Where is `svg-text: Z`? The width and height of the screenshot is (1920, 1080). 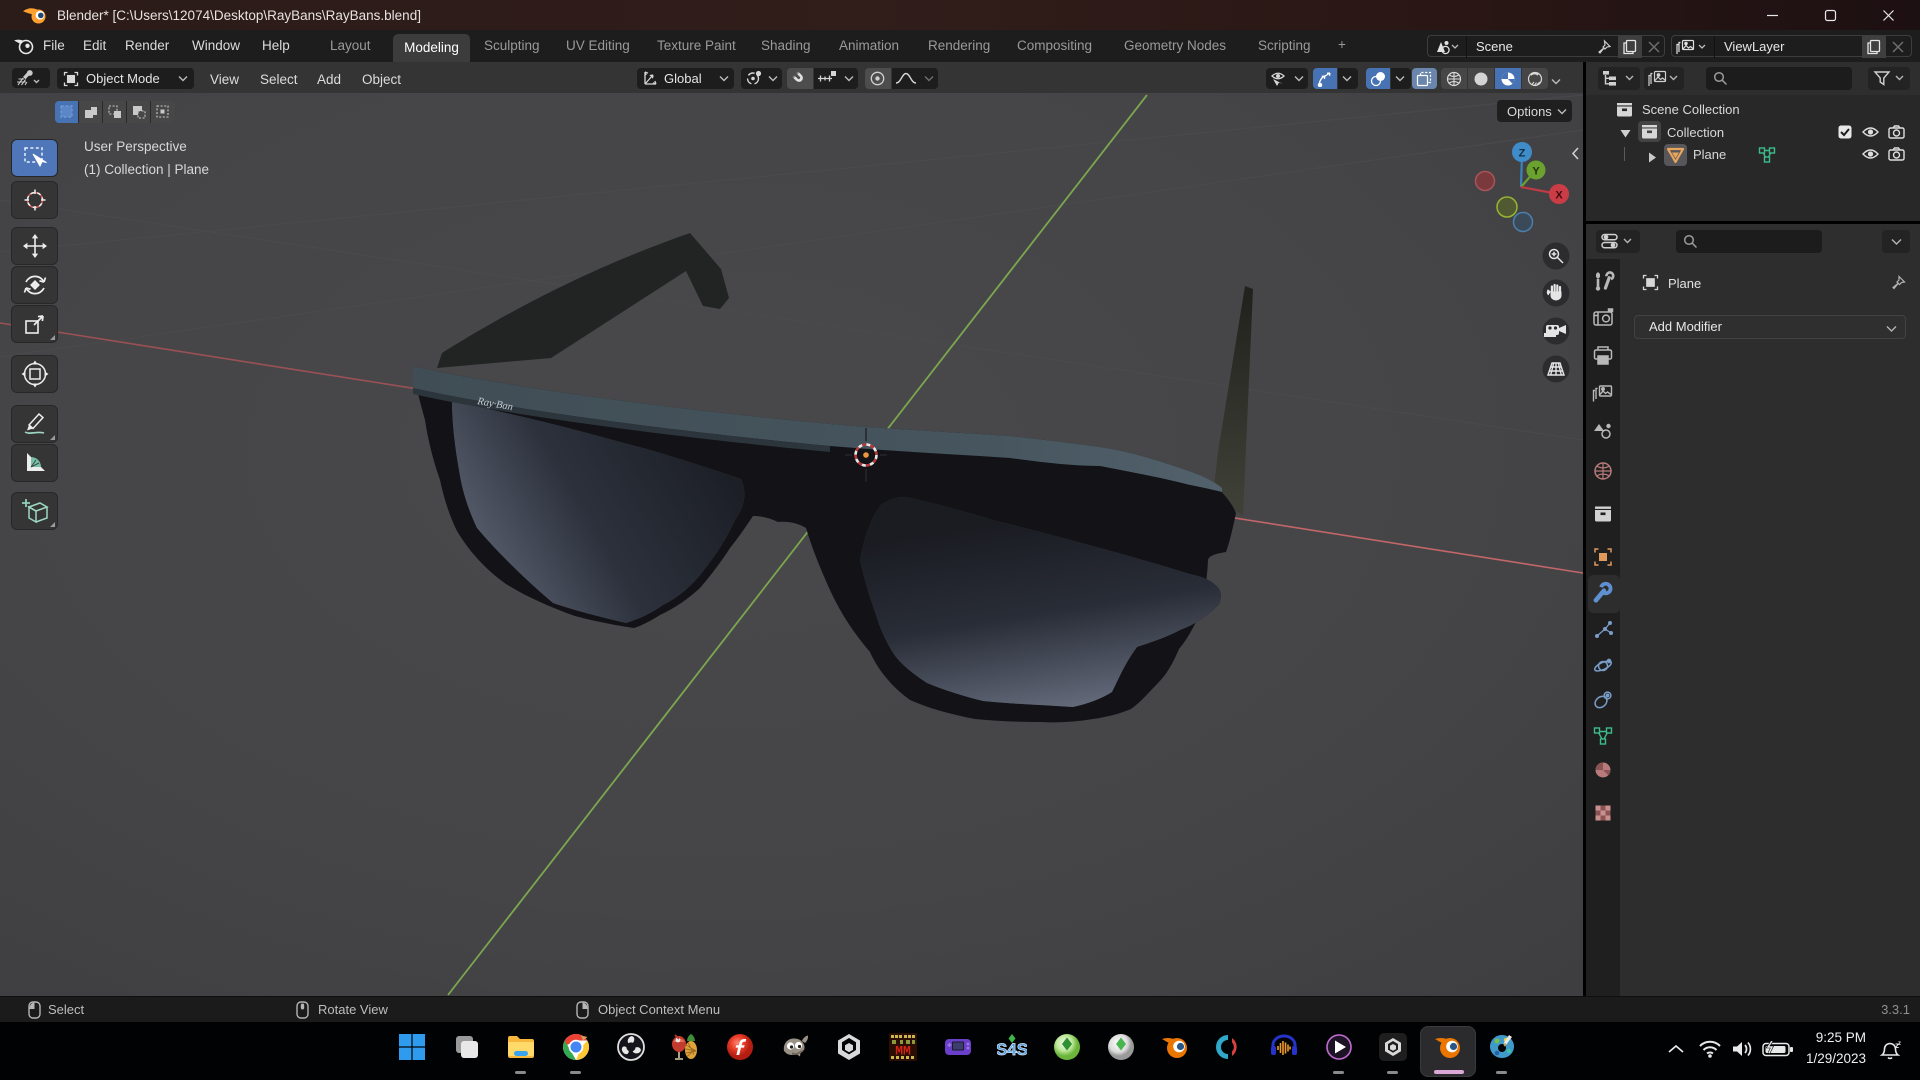
svg-text: Z is located at coordinates (1522, 154).